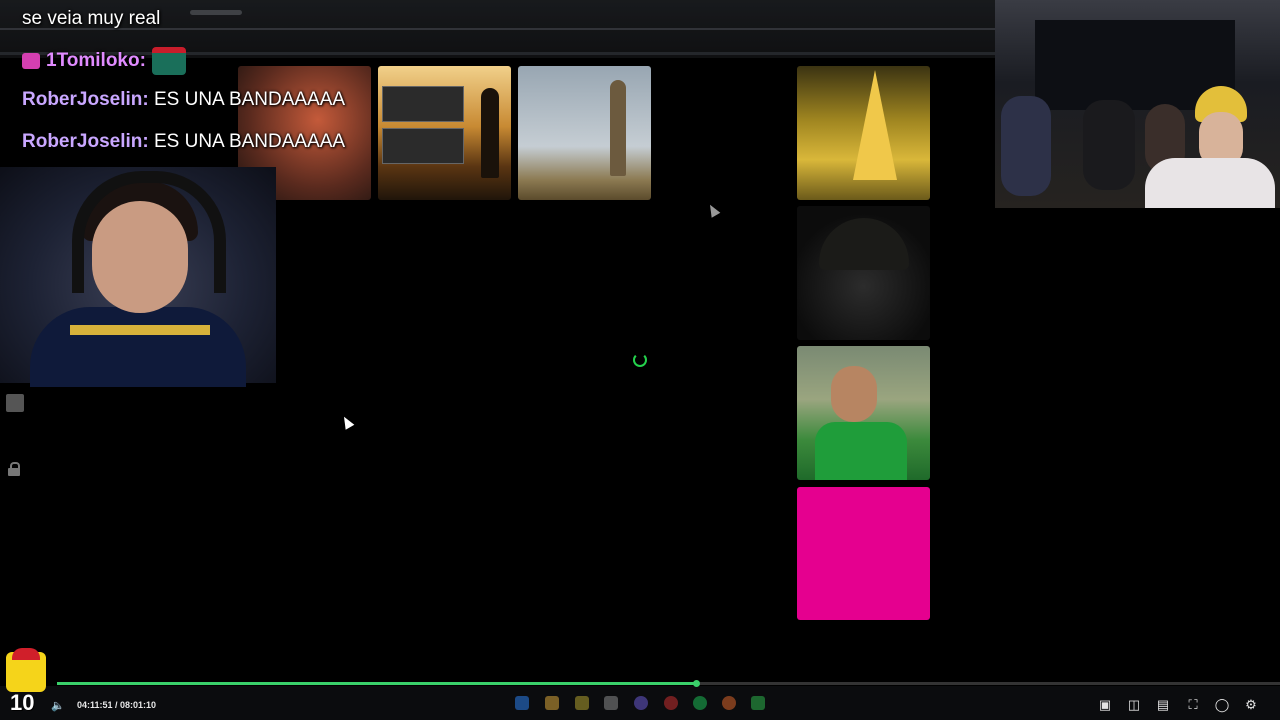 This screenshot has width=1280, height=720. I want to click on folder-icon, so click(552, 703).